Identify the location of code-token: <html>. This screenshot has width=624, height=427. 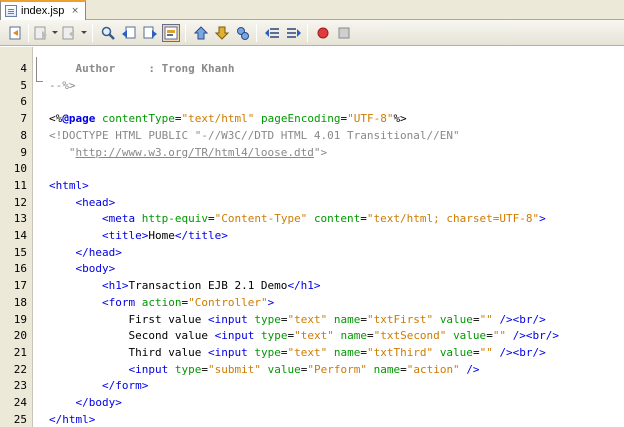
(69, 185).